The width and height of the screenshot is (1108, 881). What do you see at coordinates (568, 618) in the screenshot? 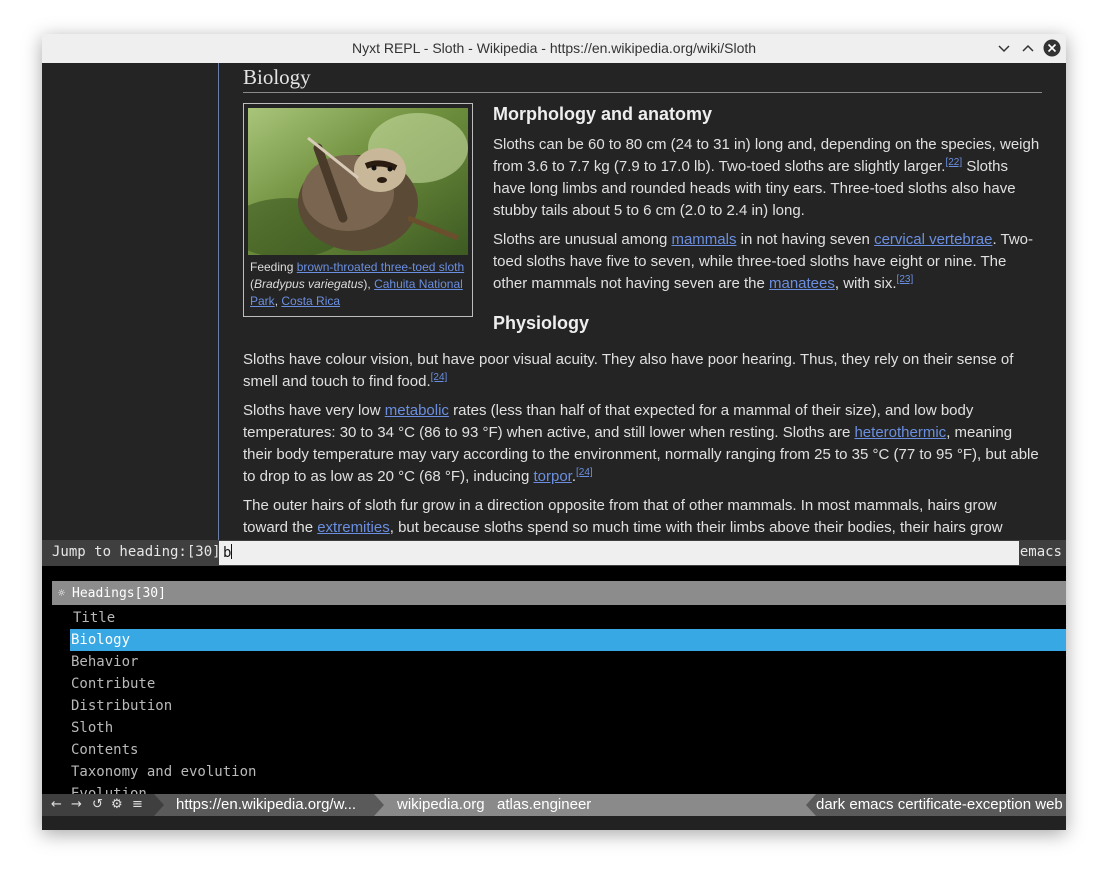
I see `suggestion-item: Title` at bounding box center [568, 618].